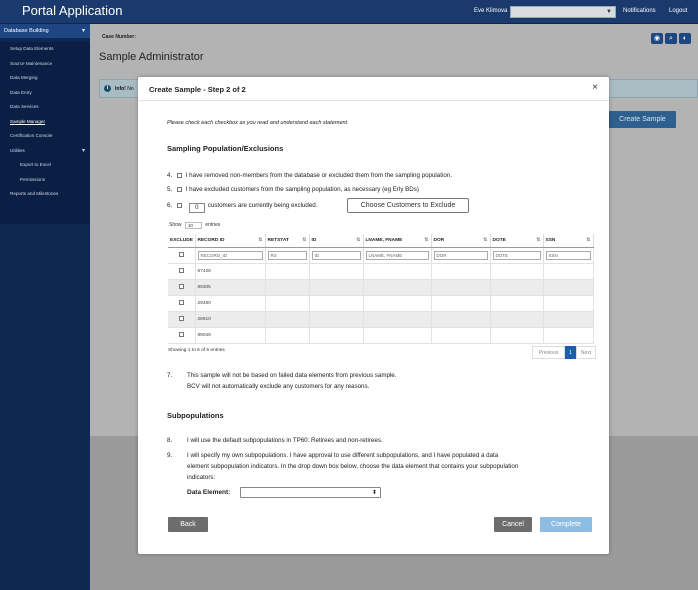 This screenshot has width=698, height=590. Describe the element at coordinates (45, 180) in the screenshot. I see `sidebar-item-permissions: Permissions` at that location.